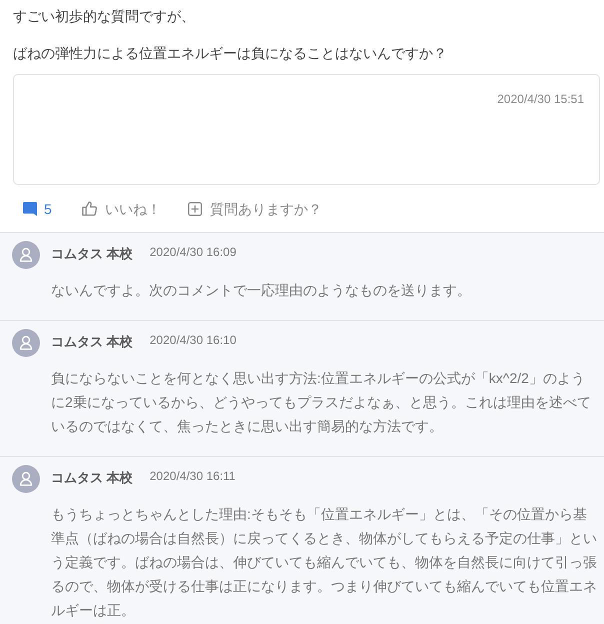  What do you see at coordinates (540, 99) in the screenshot?
I see `post-date: 2020/4/30 15:51` at bounding box center [540, 99].